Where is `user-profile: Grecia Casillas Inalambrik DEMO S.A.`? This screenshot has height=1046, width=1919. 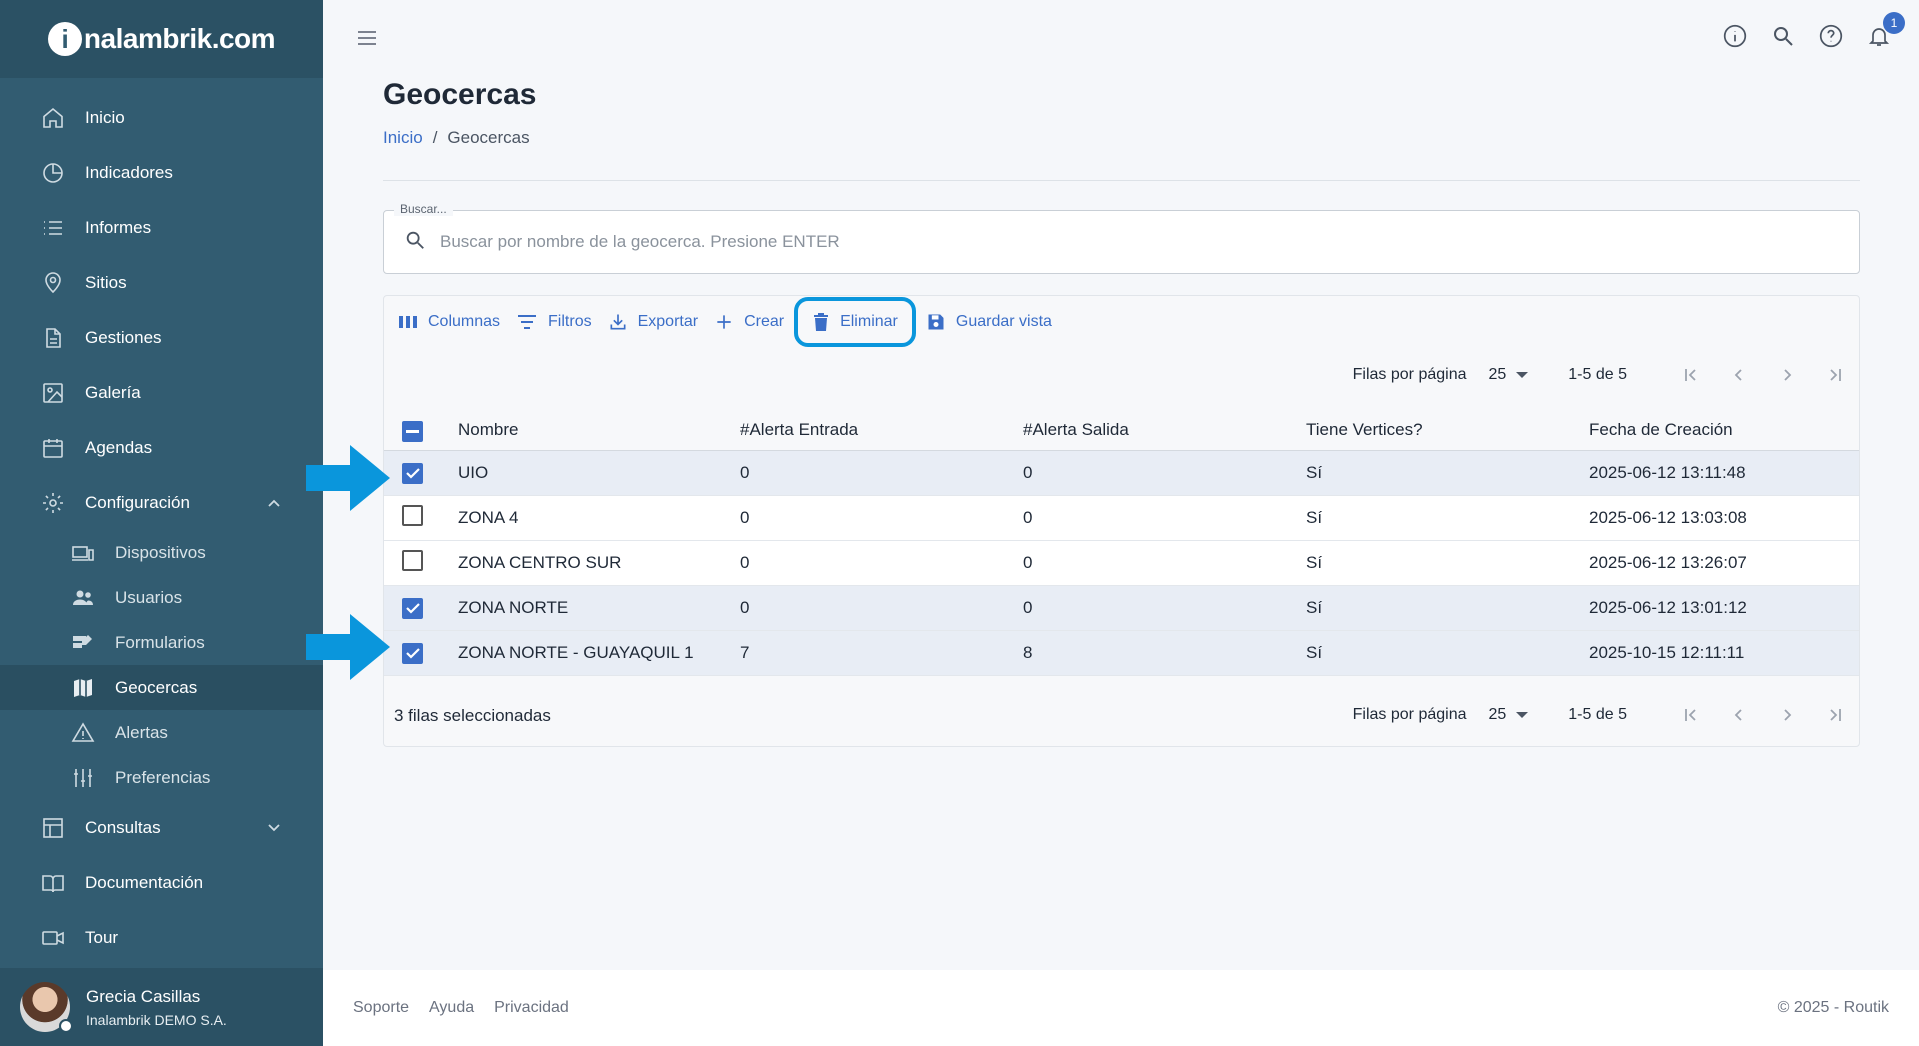
user-profile: Grecia Casillas Inalambrik DEMO S.A. is located at coordinates (161, 1007).